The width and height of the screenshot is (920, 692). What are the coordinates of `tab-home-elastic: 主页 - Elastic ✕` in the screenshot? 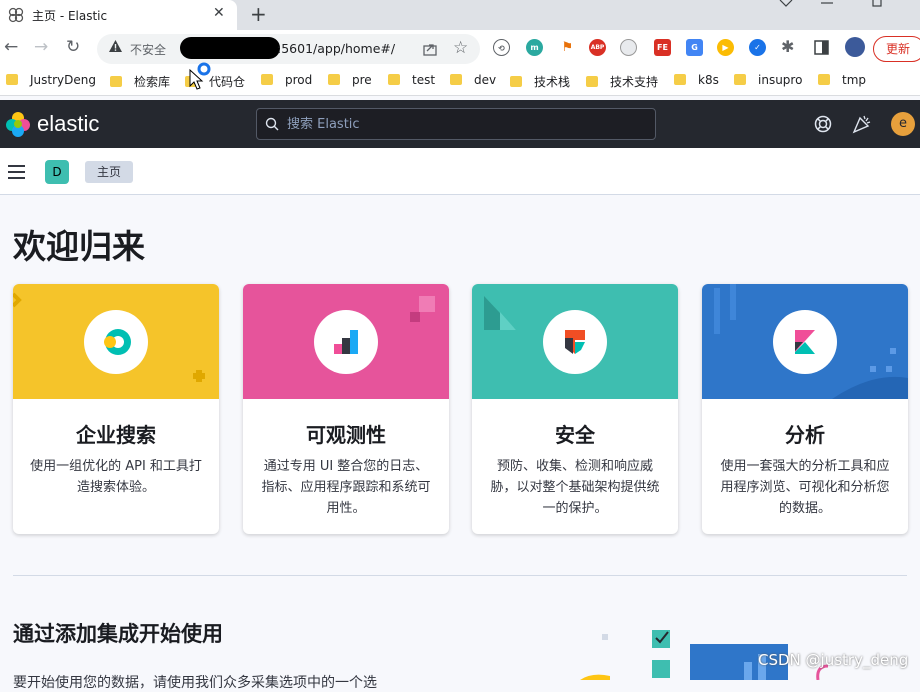 It's located at (118, 15).